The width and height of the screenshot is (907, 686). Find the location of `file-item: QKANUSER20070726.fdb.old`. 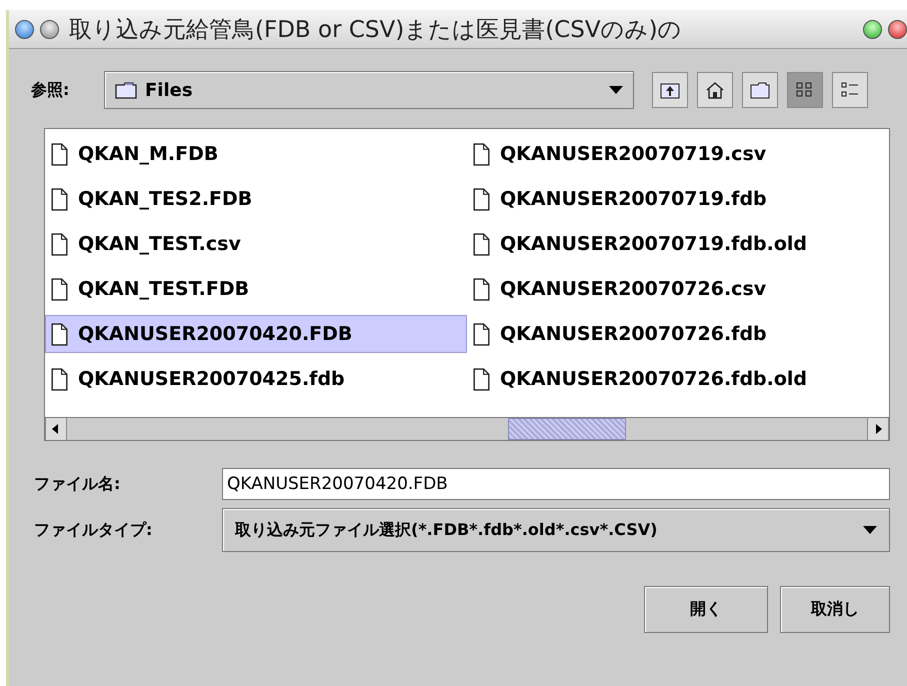

file-item: QKANUSER20070726.fdb.old is located at coordinates (678, 379).